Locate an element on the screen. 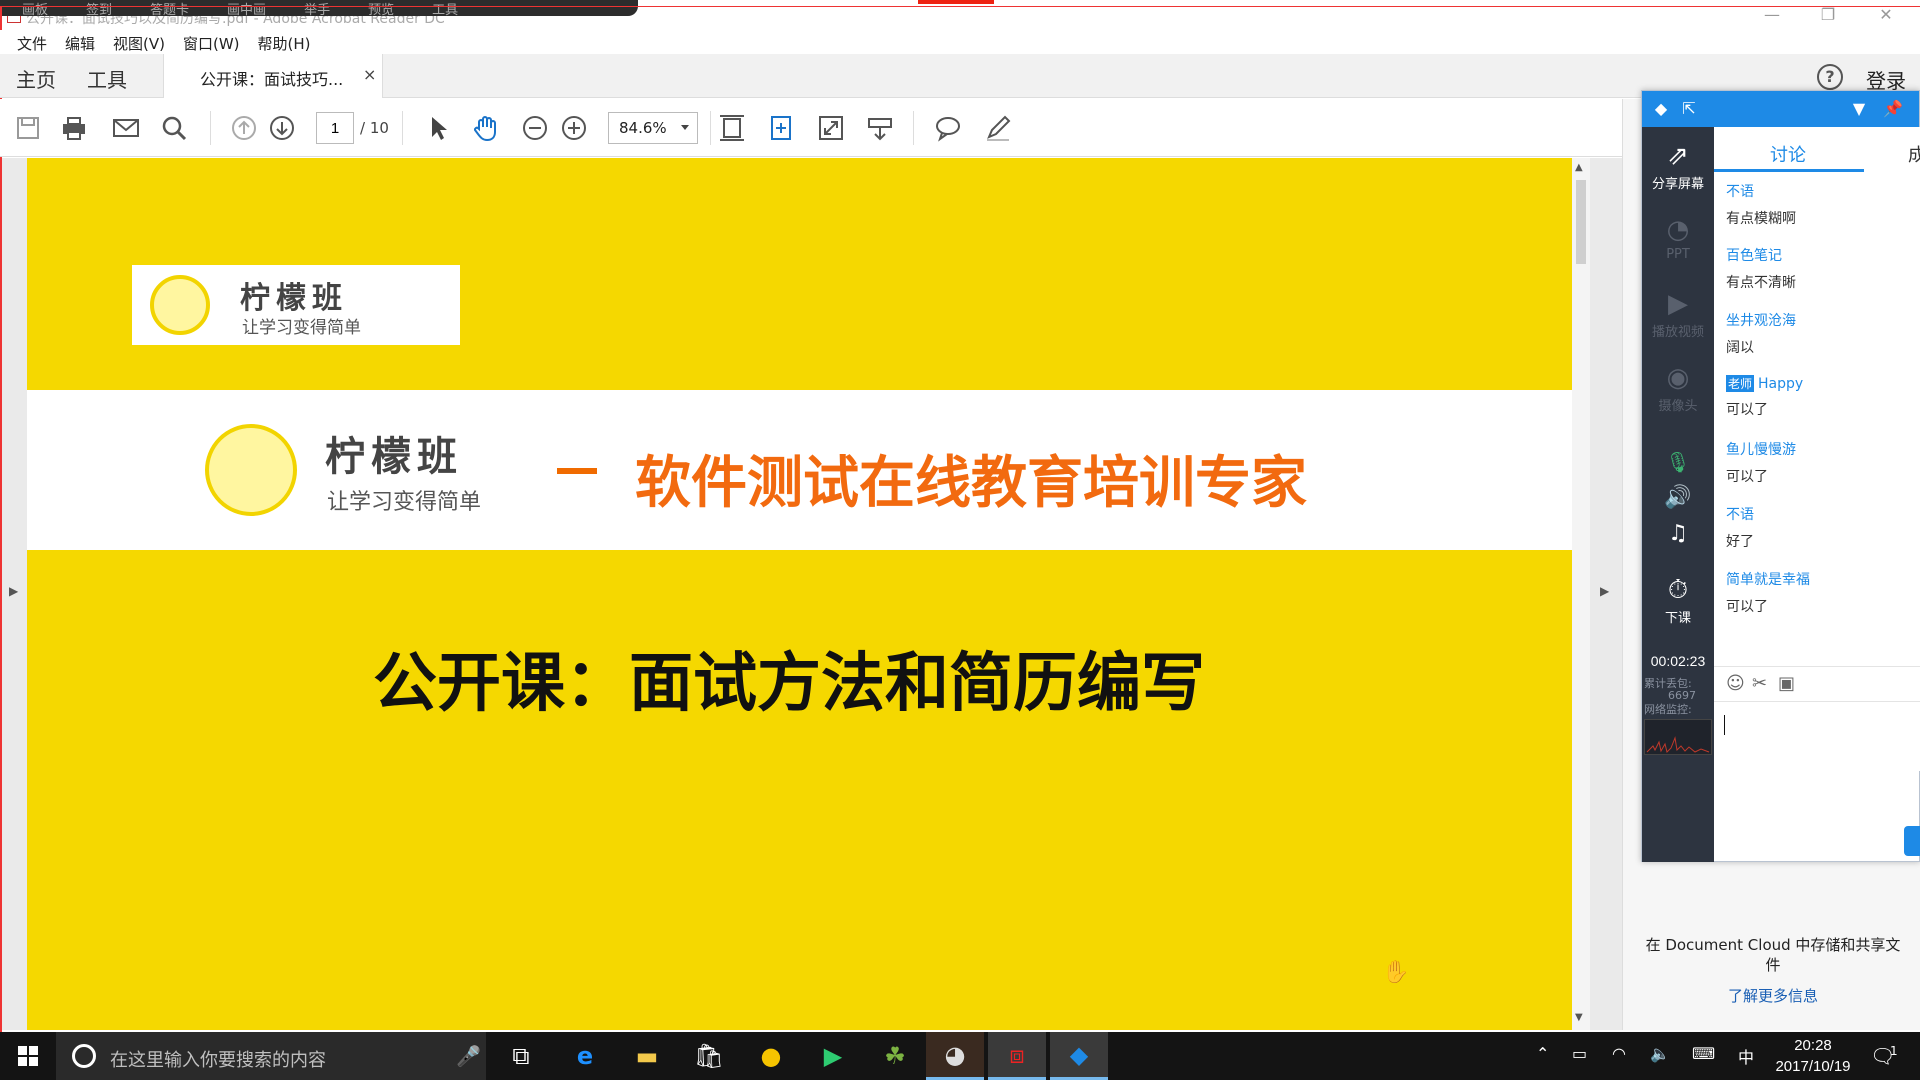 The width and height of the screenshot is (1920, 1080). tab-tools: 工具 is located at coordinates (107, 78).